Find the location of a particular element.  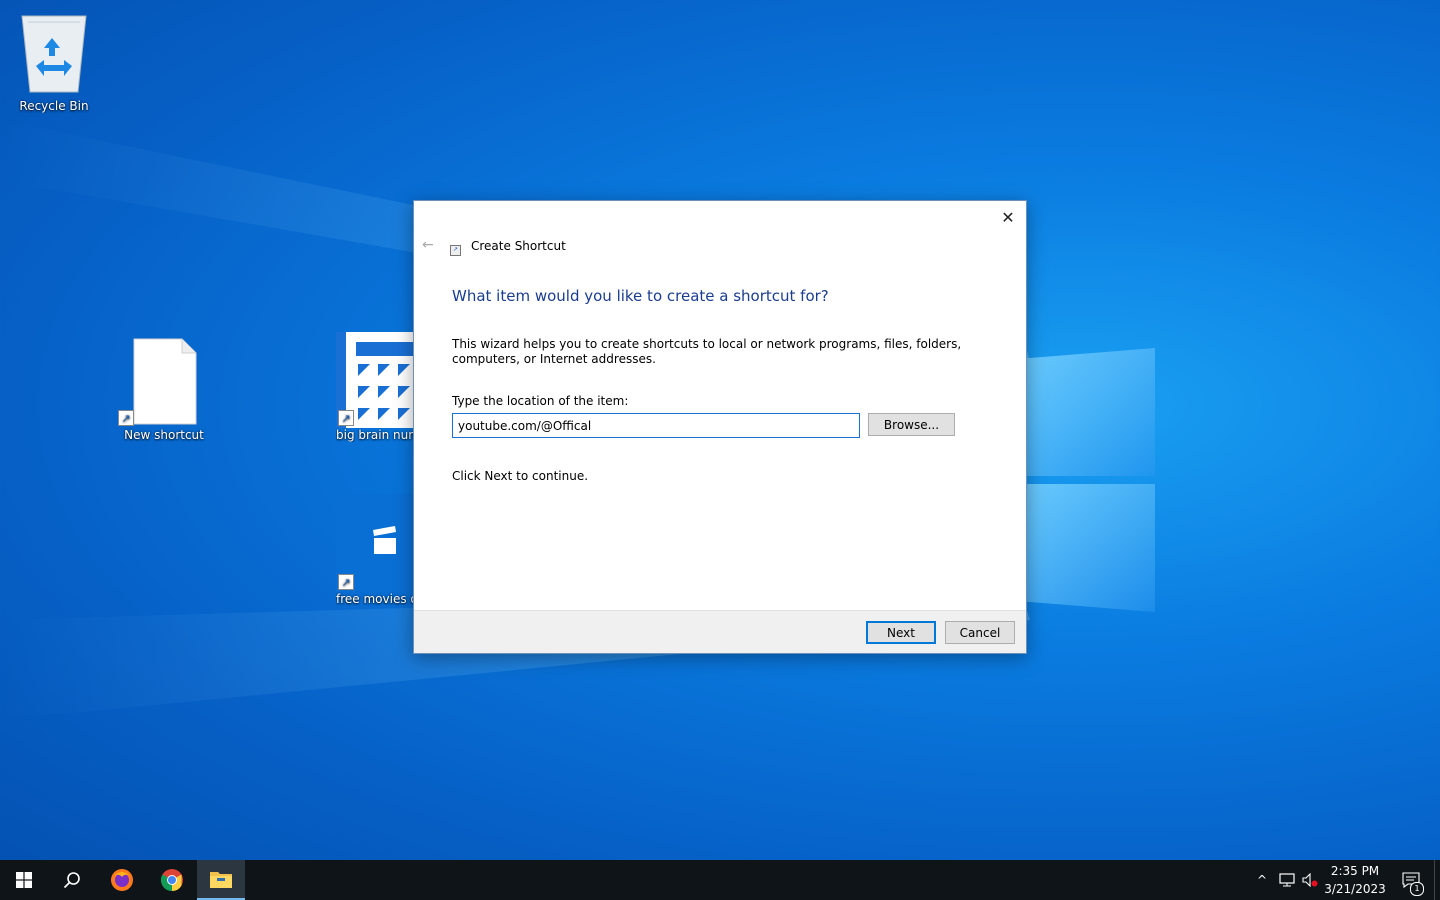

cancel-button: Cancel is located at coordinates (980, 632).